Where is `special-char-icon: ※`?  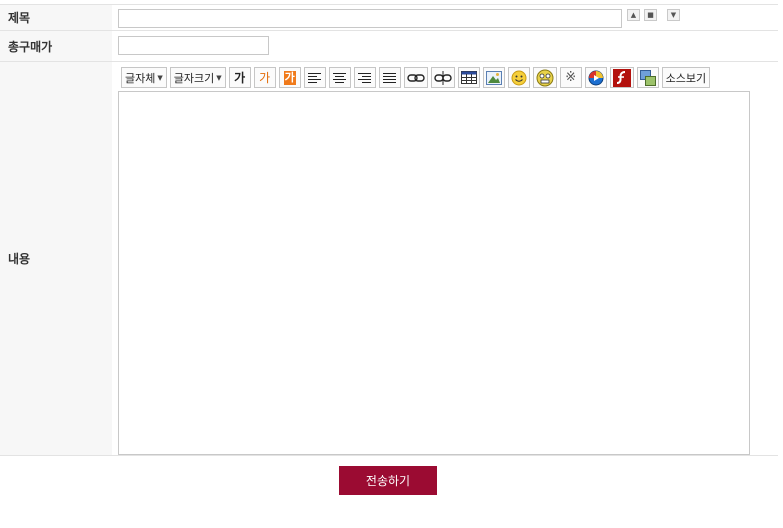 special-char-icon: ※ is located at coordinates (571, 77).